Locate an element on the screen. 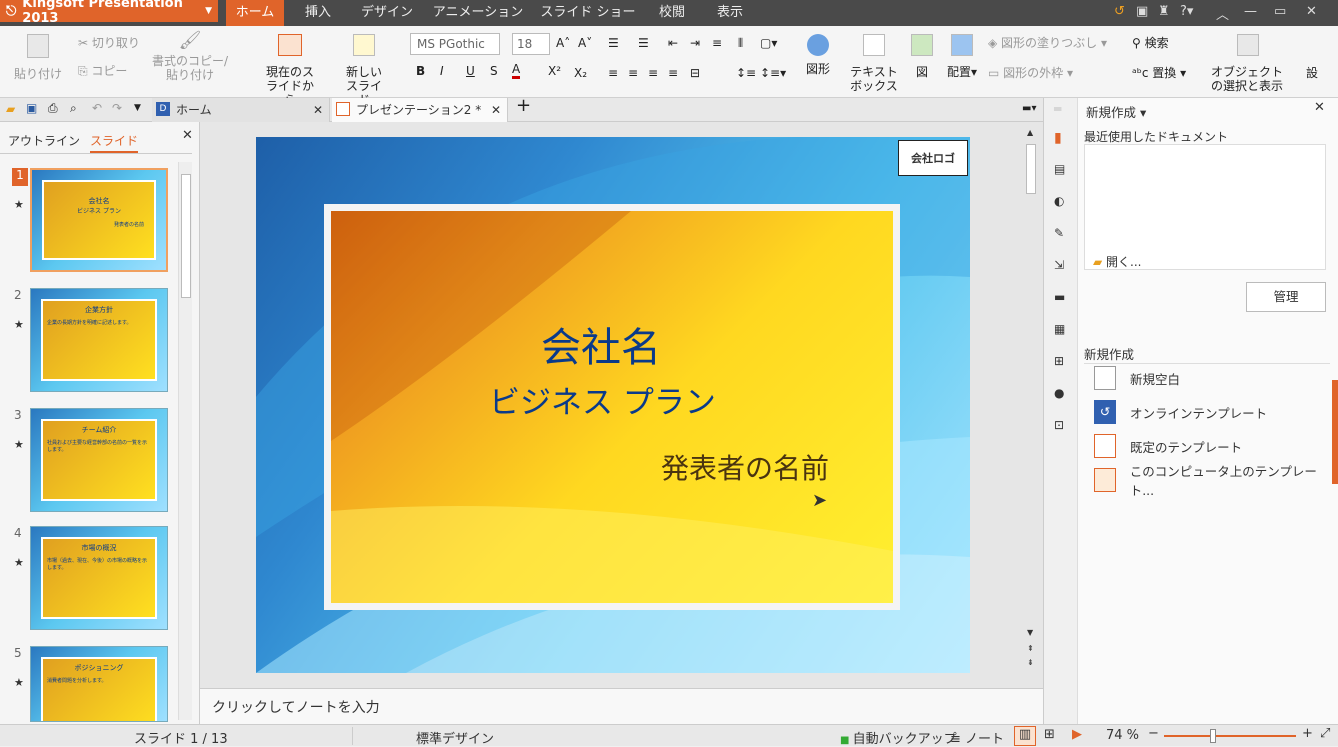  tab-home: D ホーム ✕ is located at coordinates (241, 110).